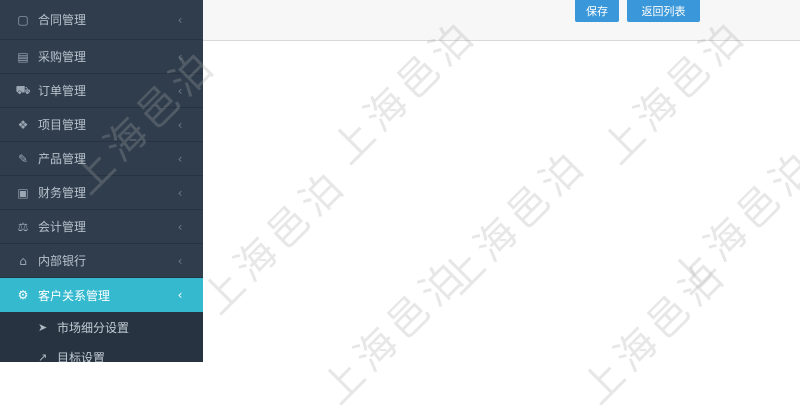 Image resolution: width=800 pixels, height=415 pixels. I want to click on send-icon: ➤, so click(43, 327).